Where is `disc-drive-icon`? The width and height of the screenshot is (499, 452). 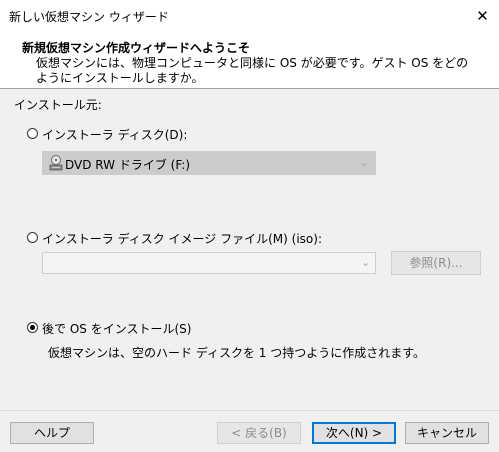 disc-drive-icon is located at coordinates (56, 163).